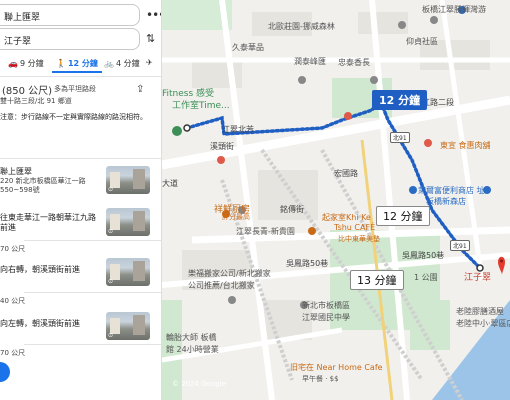 The width and height of the screenshot is (510, 400). I want to click on poi-label: 老陸膠膳酒屋, so click(480, 311).